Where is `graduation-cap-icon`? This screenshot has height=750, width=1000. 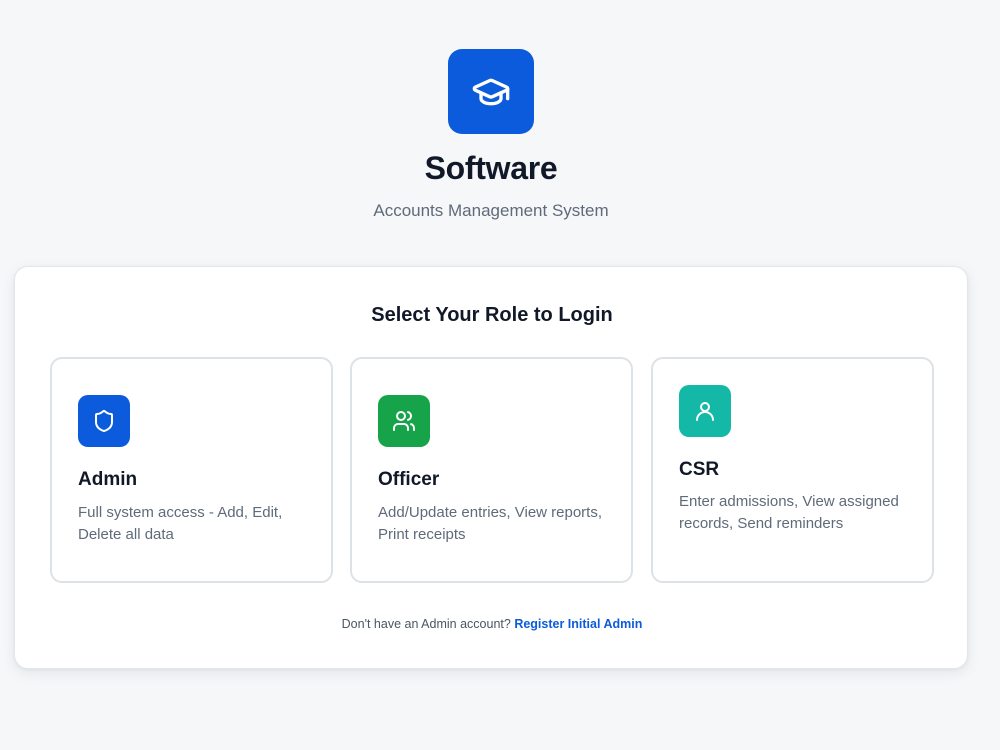 graduation-cap-icon is located at coordinates (491, 91).